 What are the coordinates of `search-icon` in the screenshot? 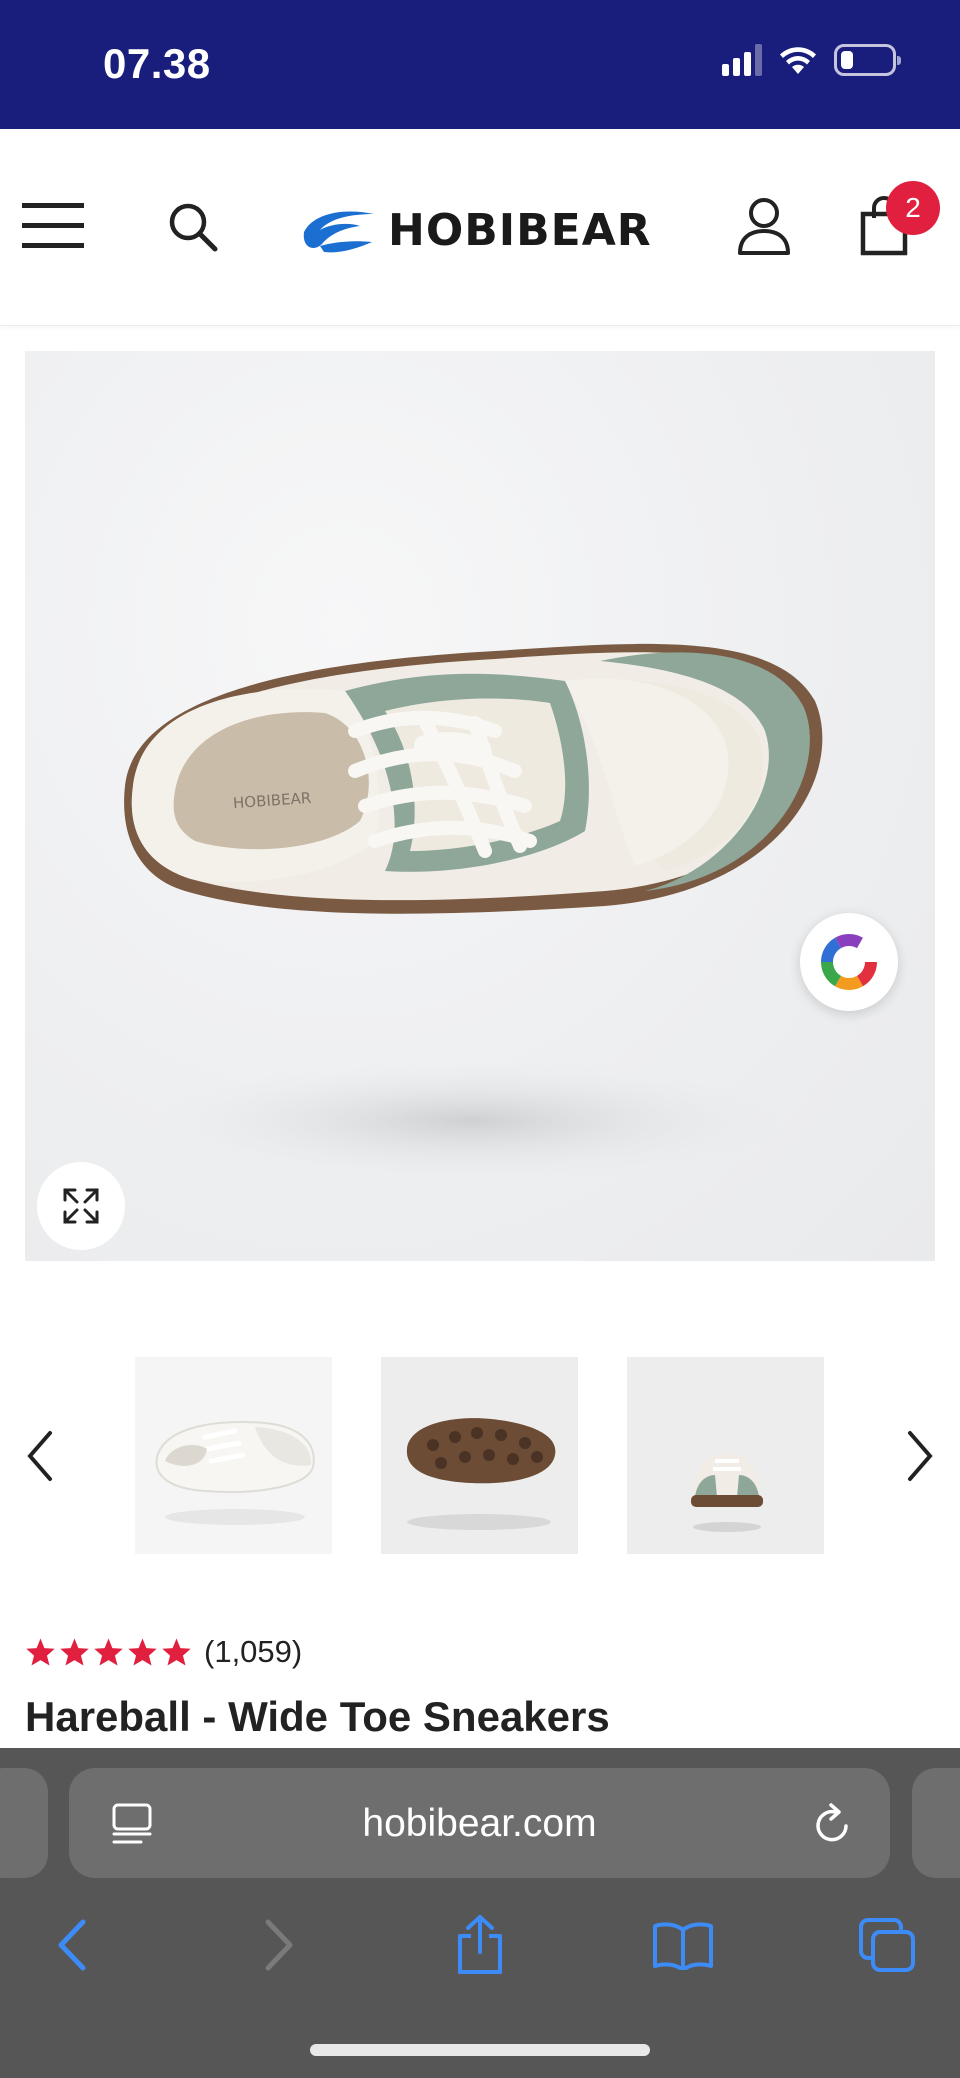 It's located at (193, 227).